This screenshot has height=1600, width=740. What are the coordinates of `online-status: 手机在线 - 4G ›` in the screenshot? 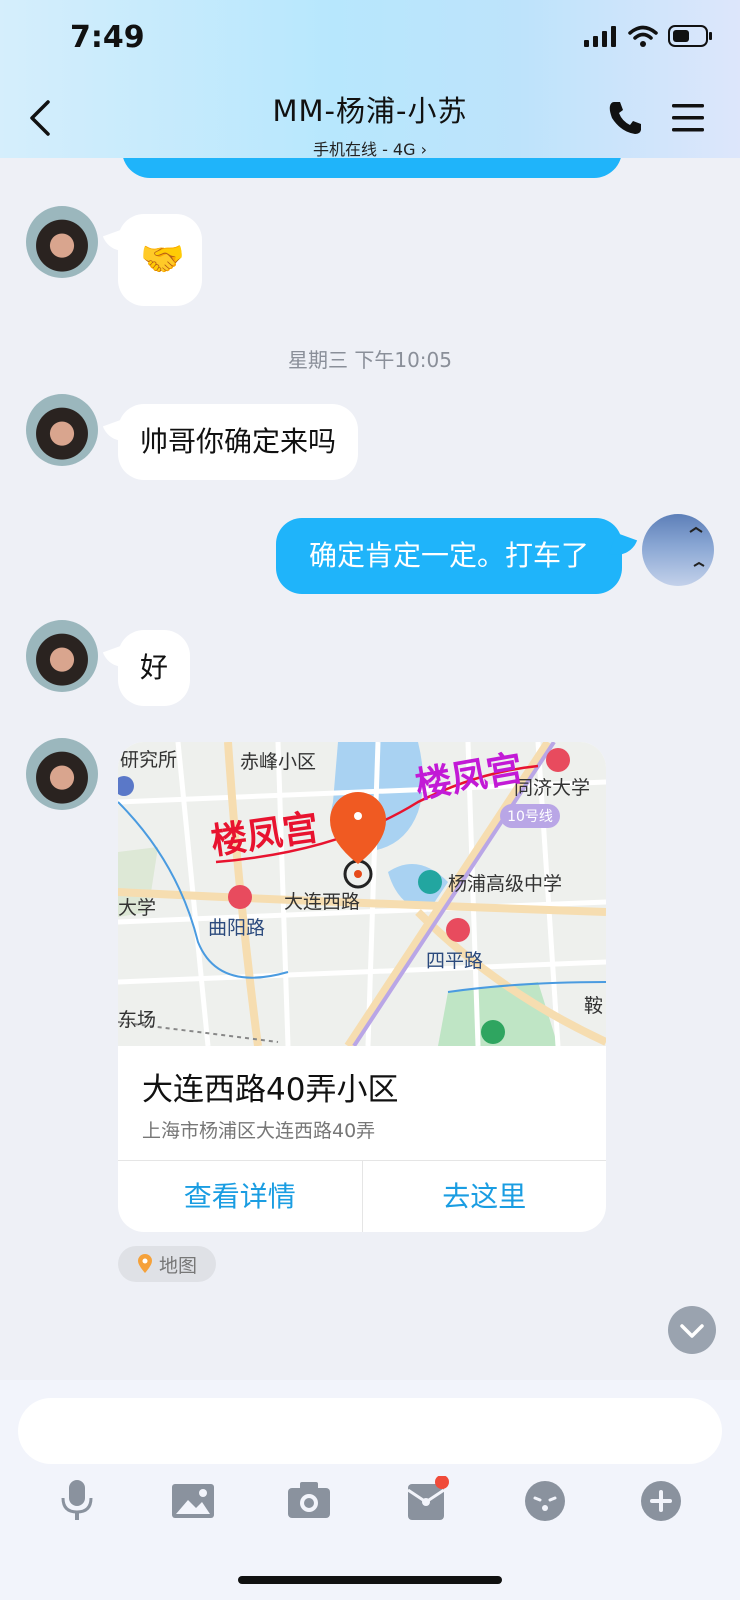 It's located at (370, 148).